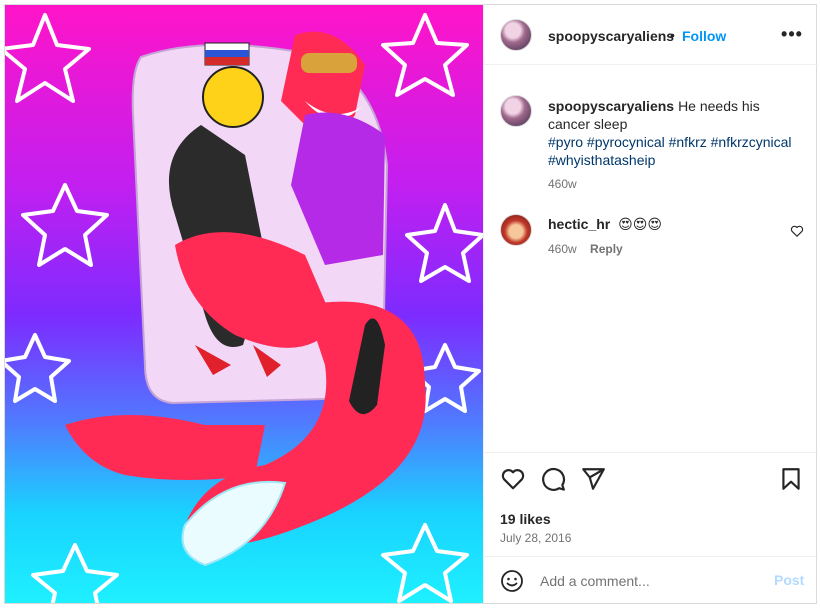 The width and height of the screenshot is (820, 608). Describe the element at coordinates (797, 231) in the screenshot. I see `comment-like-heart-icon` at that location.